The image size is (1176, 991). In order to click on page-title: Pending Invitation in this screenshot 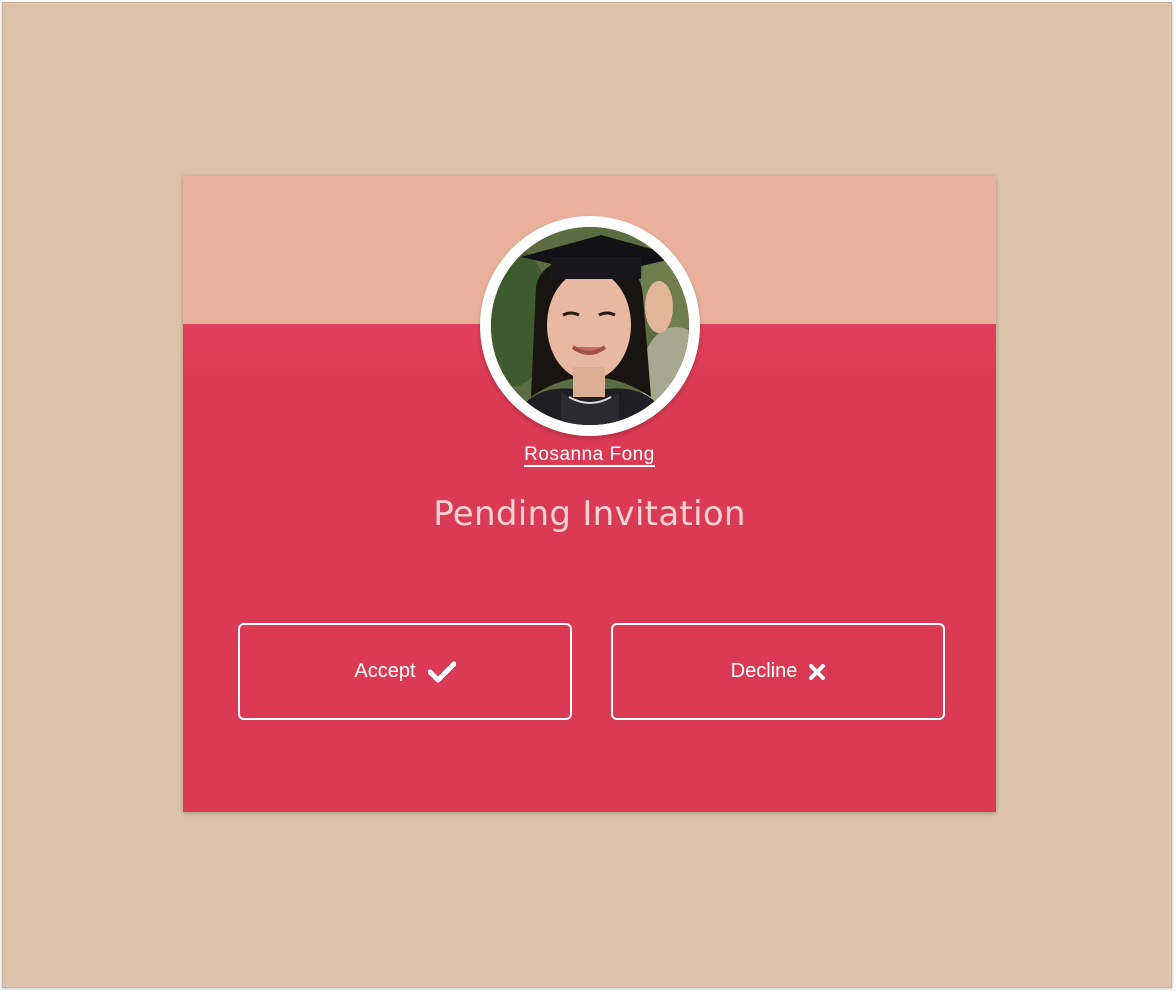, I will do `click(589, 514)`.